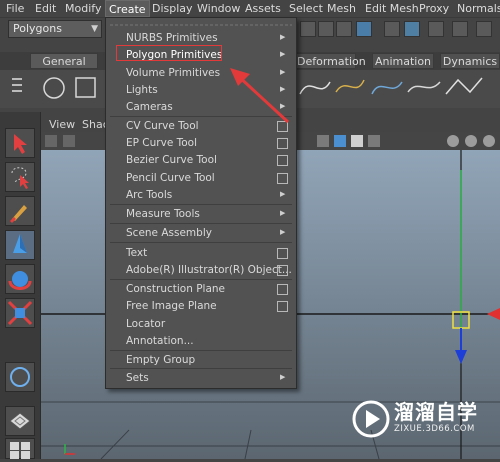 The image size is (500, 462). Describe the element at coordinates (127, 8) in the screenshot. I see `menu-create: Create` at that location.